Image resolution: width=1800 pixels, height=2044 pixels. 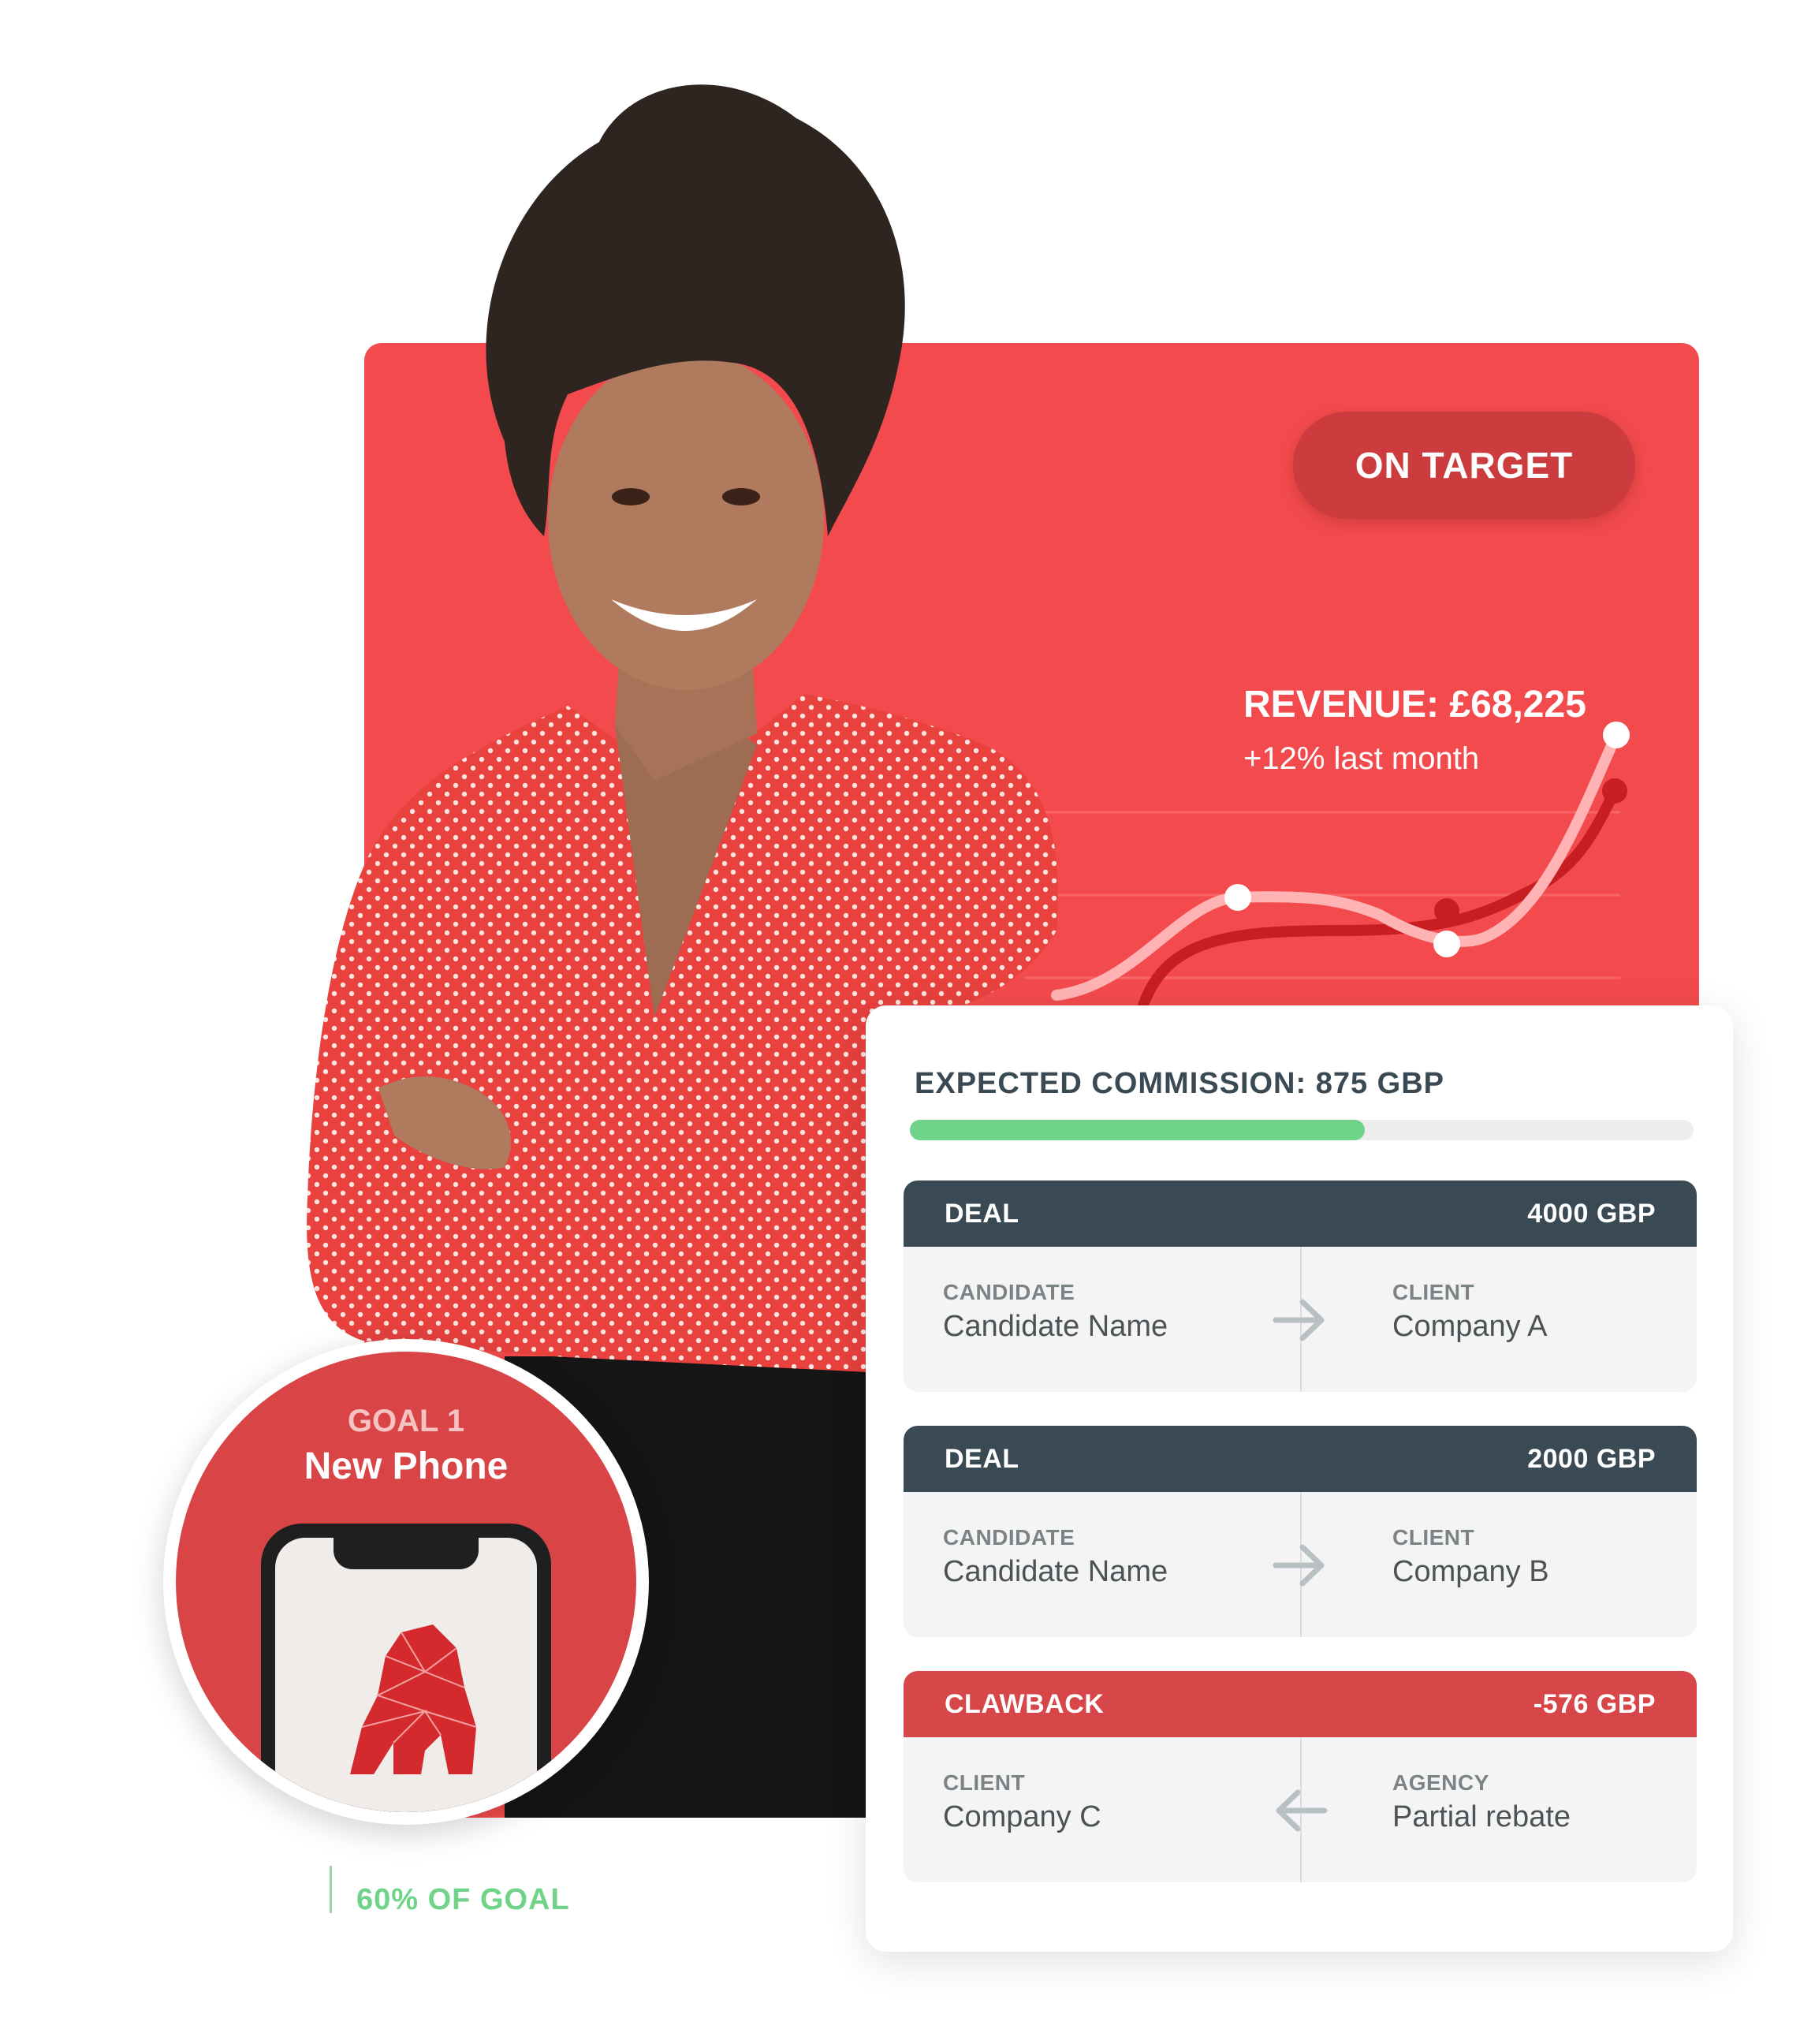 I want to click on phone-illustration, so click(x=406, y=1668).